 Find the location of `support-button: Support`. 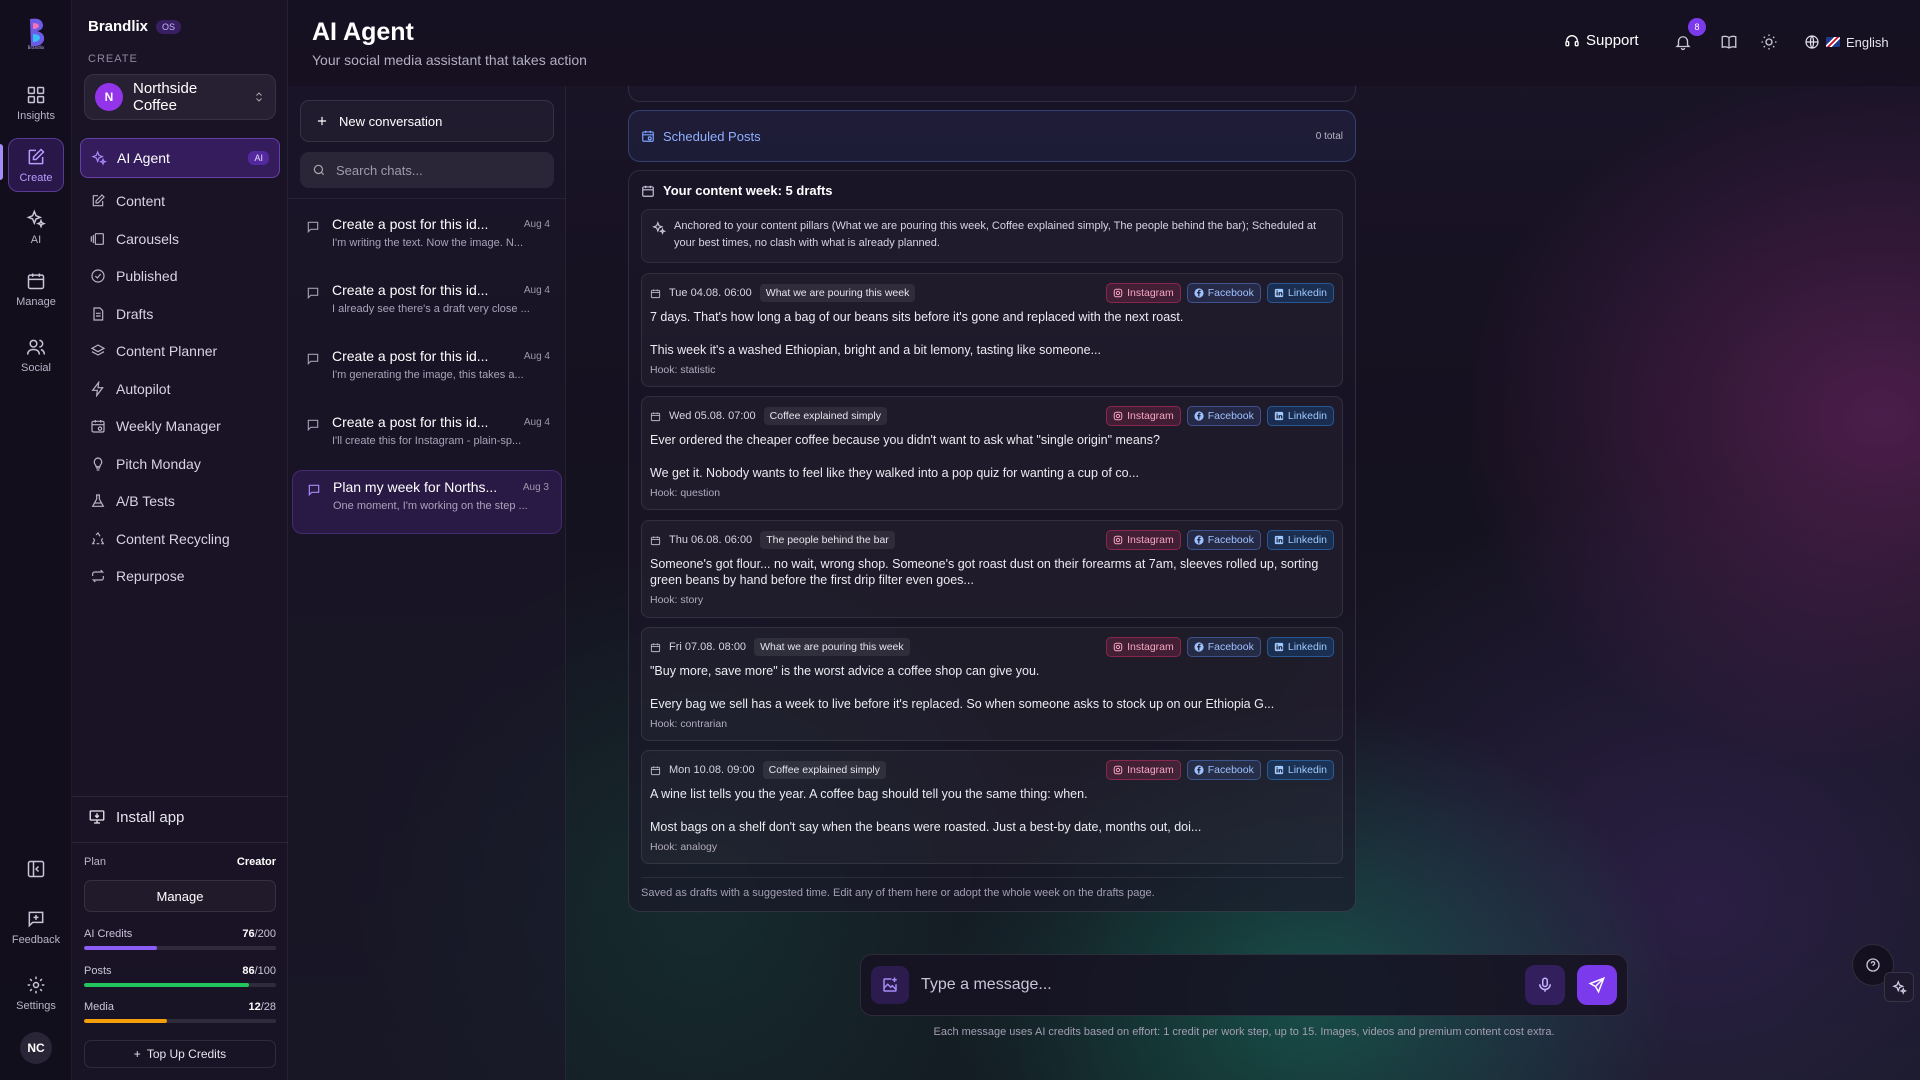

support-button: Support is located at coordinates (1601, 40).